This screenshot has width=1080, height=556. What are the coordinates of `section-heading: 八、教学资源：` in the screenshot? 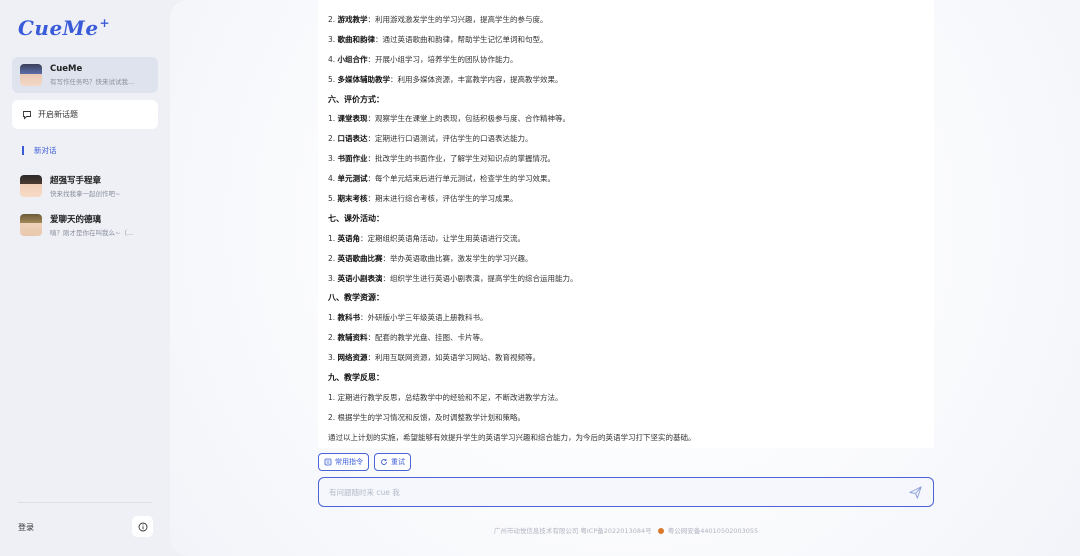 It's located at (356, 298).